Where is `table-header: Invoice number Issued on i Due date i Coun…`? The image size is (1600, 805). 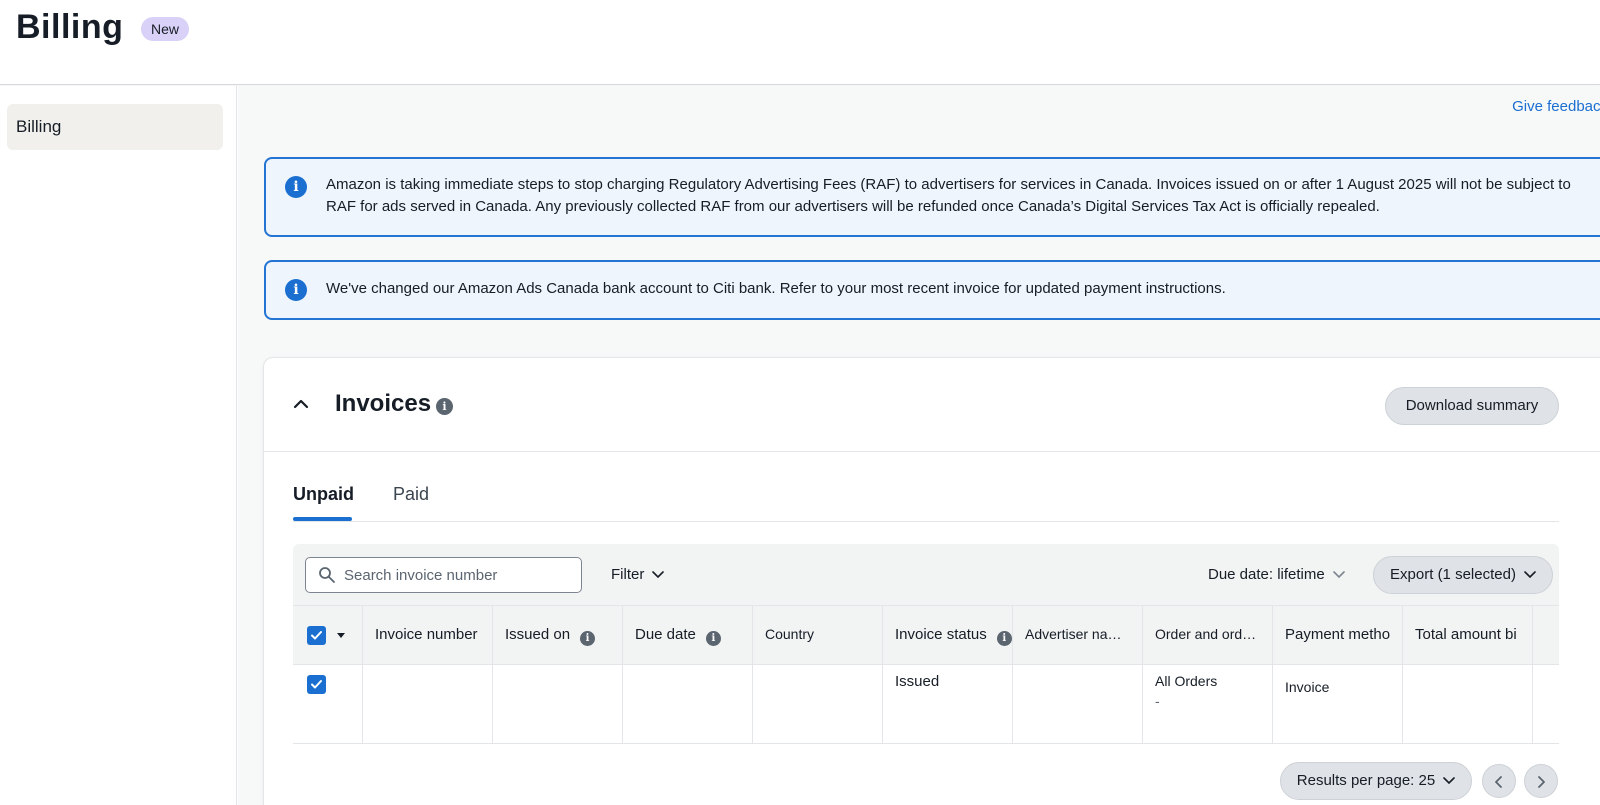 table-header: Invoice number Issued on i Due date i Coun… is located at coordinates (926, 635).